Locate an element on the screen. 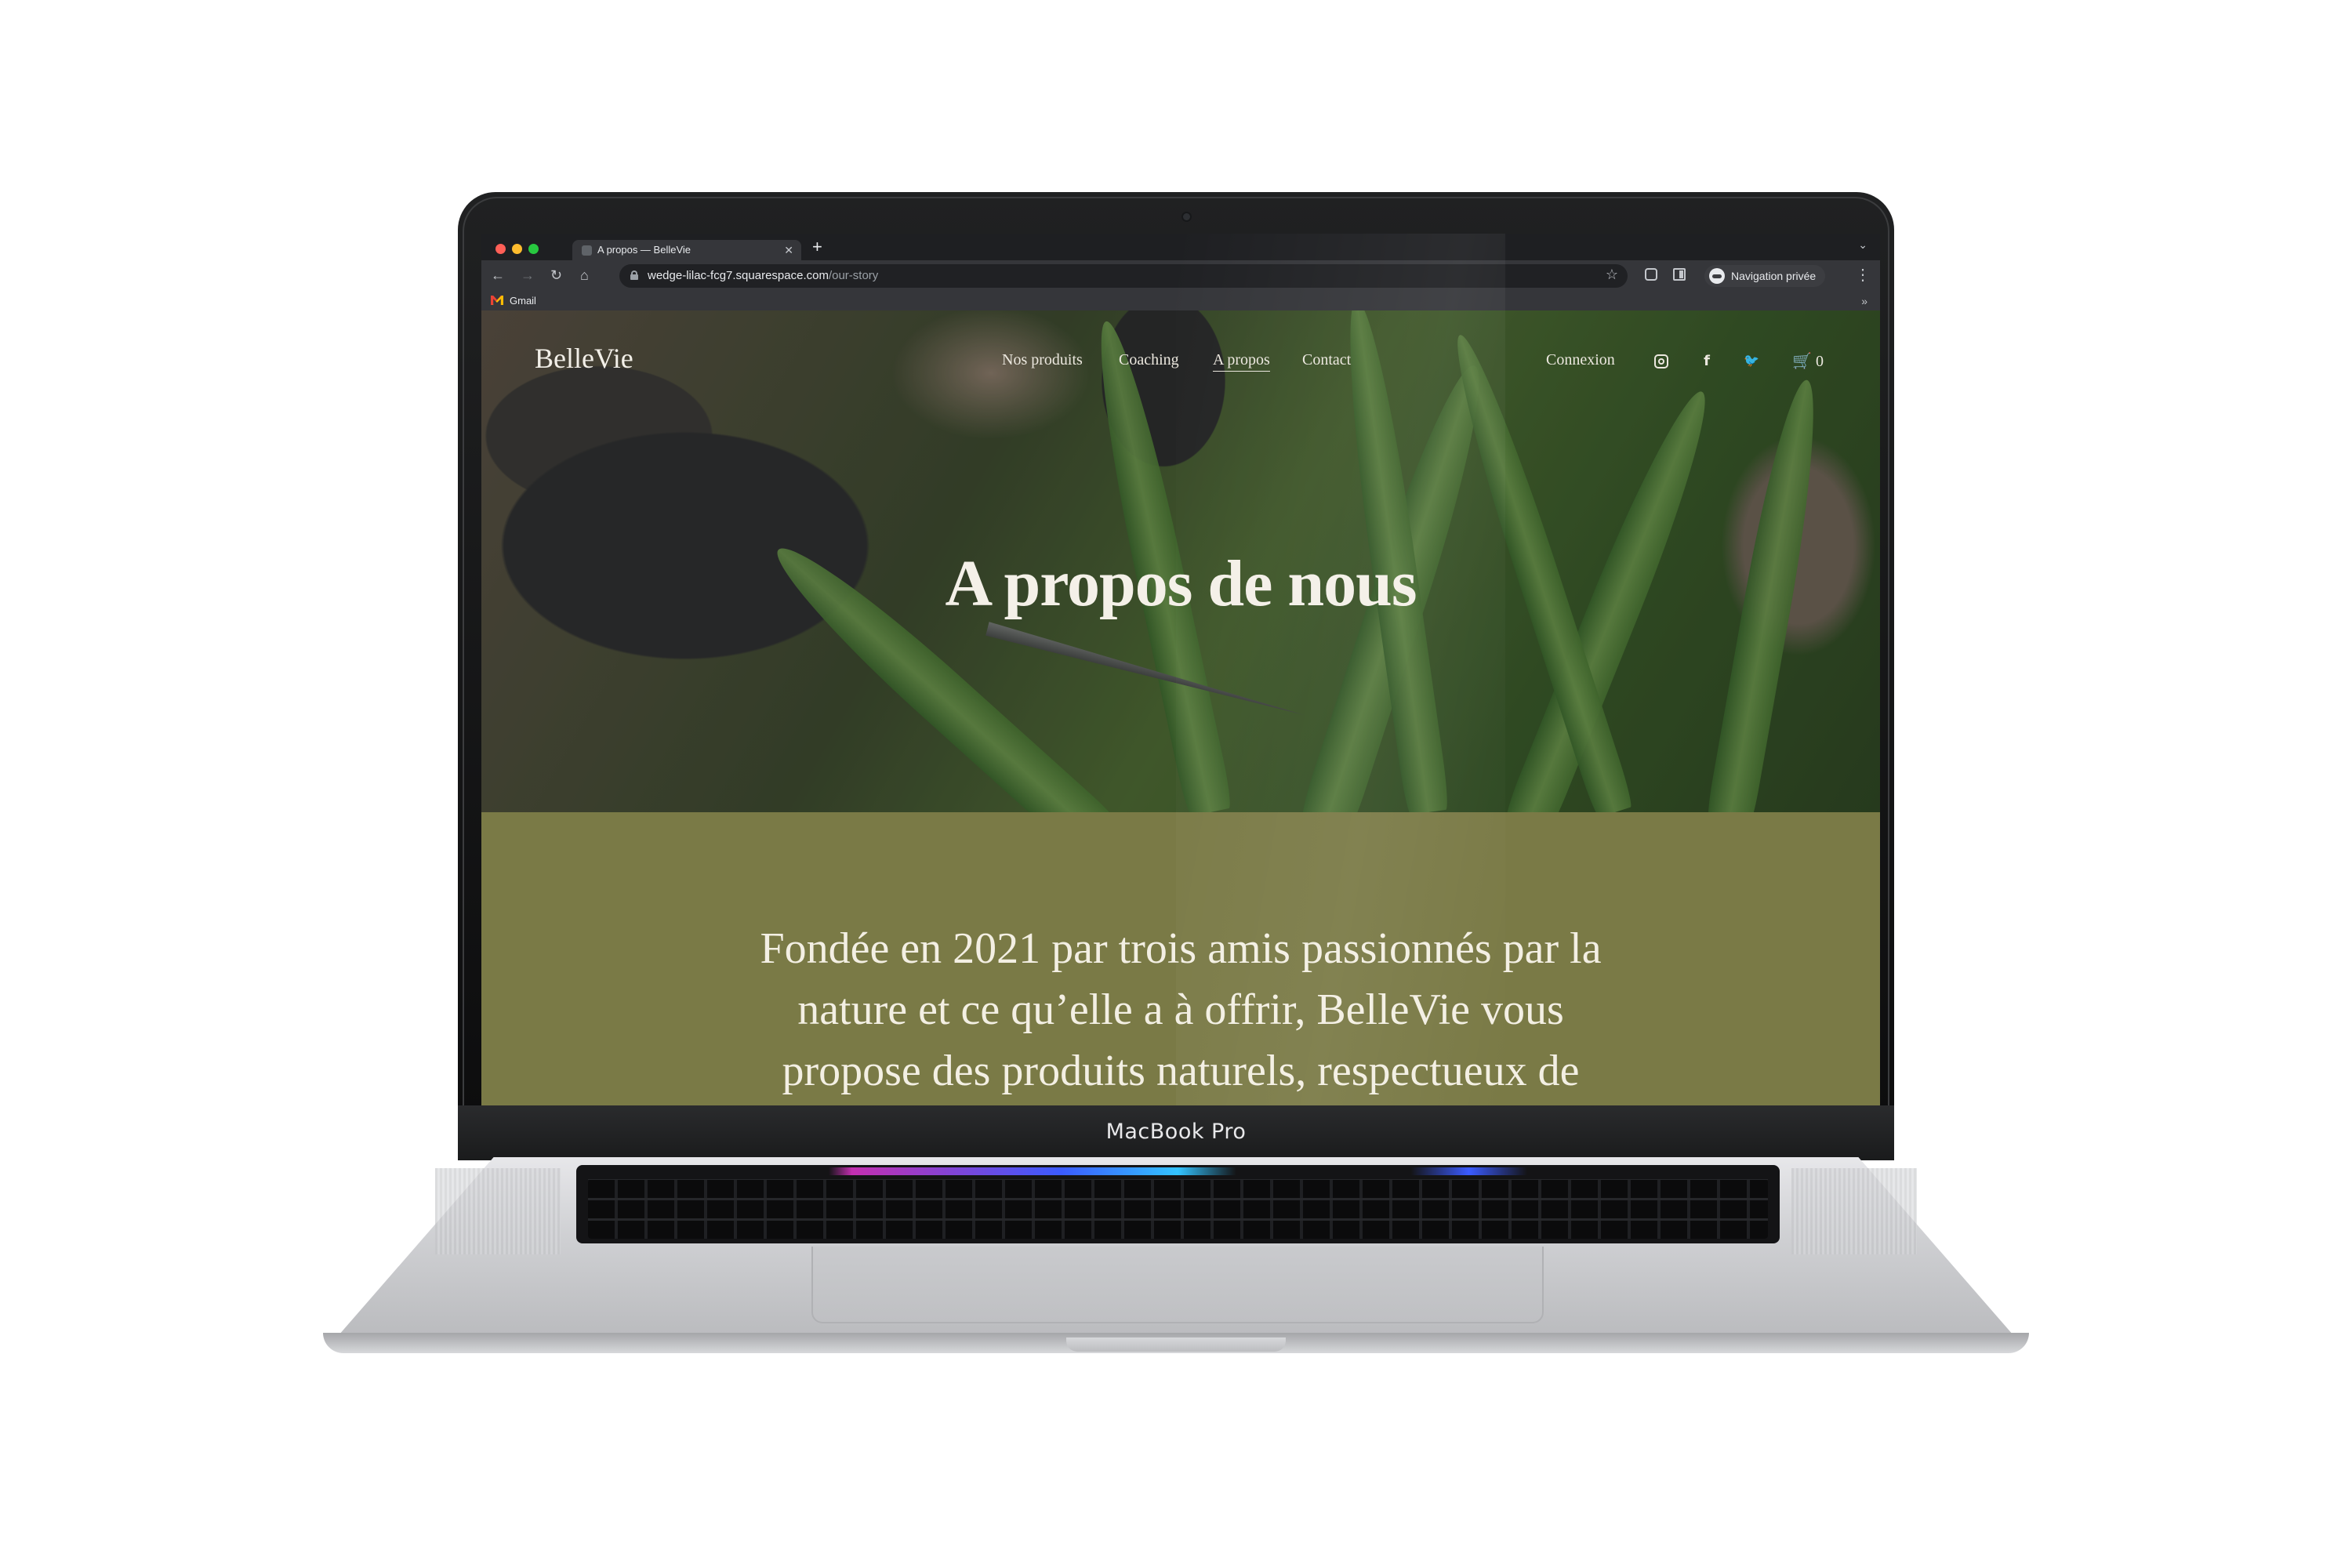  tab-title: A propos — BelleVie is located at coordinates (644, 250).